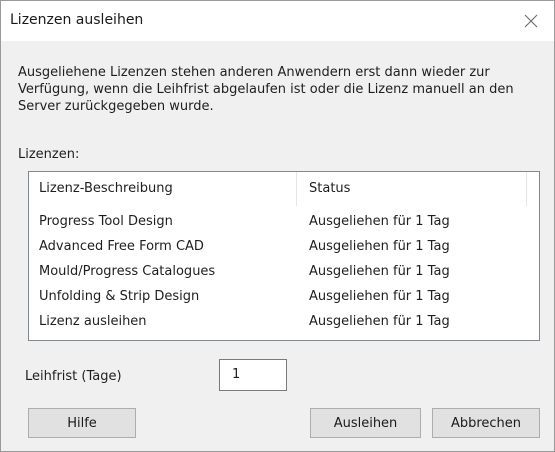 This screenshot has height=452, width=555. What do you see at coordinates (119, 296) in the screenshot?
I see `license-description: Unfolding & Strip Design` at bounding box center [119, 296].